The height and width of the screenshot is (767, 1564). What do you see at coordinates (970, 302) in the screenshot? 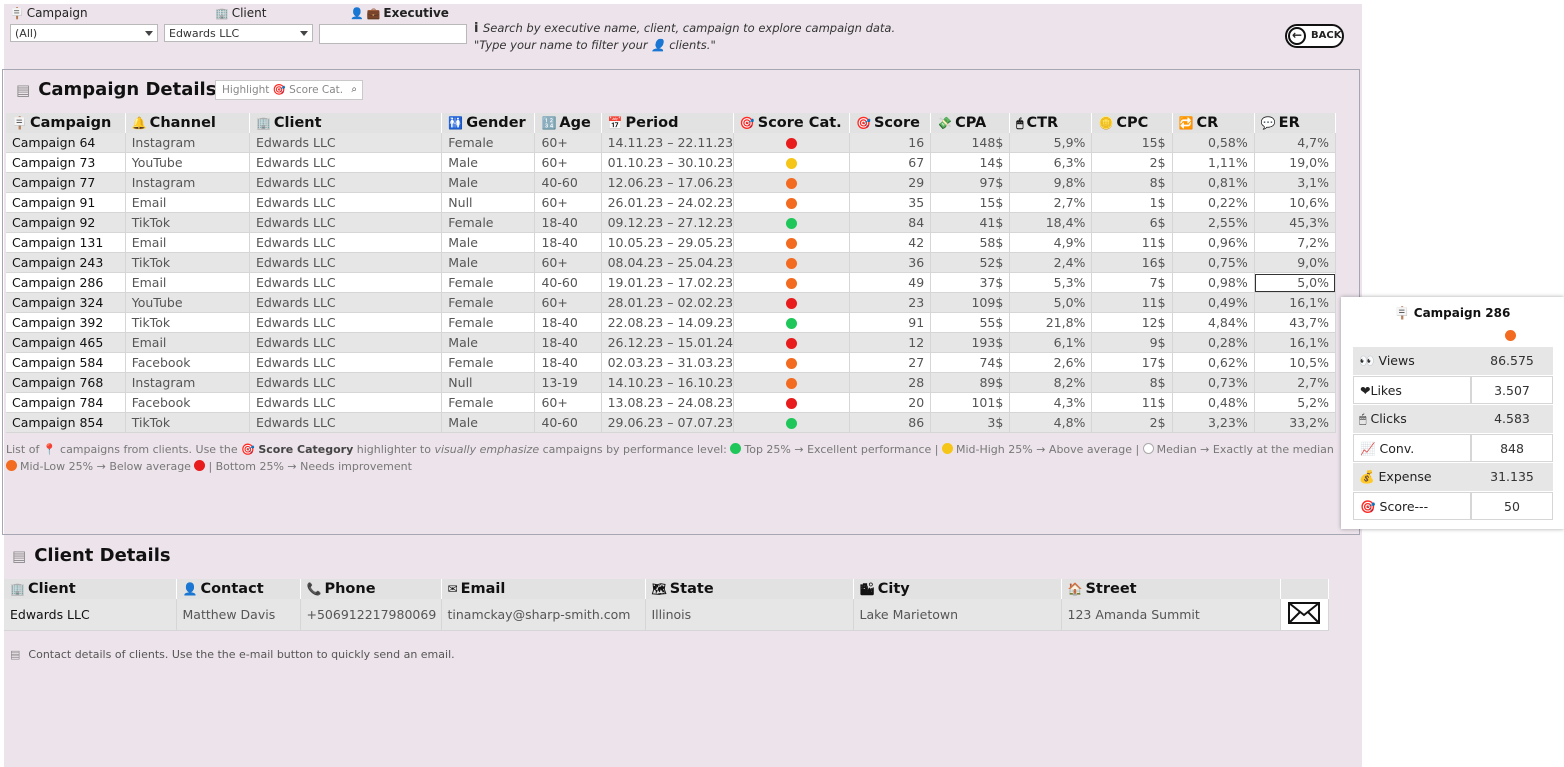
I see `cpa-cell: 109$` at bounding box center [970, 302].